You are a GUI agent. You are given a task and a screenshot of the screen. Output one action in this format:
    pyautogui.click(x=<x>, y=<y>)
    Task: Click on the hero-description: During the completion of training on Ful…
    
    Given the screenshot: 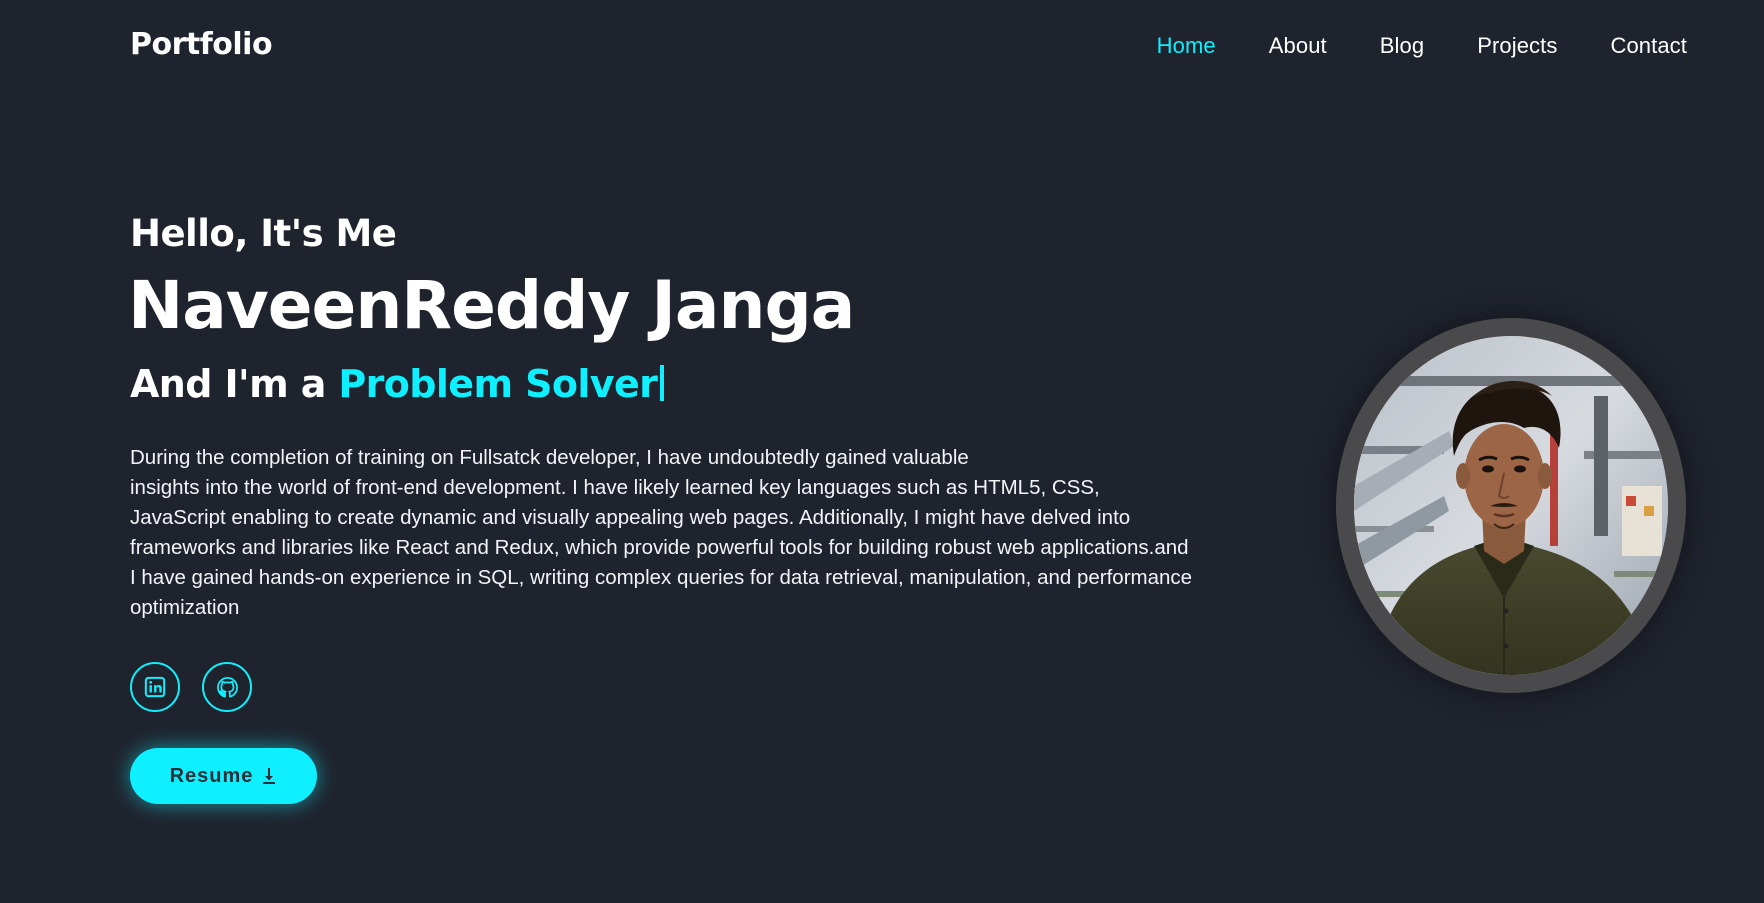 What is the action you would take?
    pyautogui.click(x=720, y=533)
    